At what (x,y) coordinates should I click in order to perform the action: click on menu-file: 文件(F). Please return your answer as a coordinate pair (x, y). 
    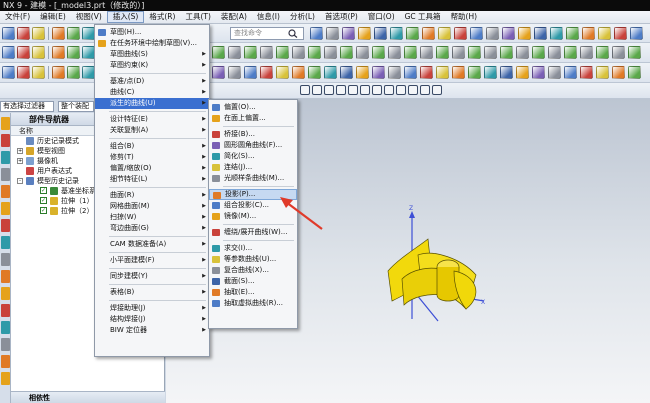
    Looking at the image, I should click on (17, 17).